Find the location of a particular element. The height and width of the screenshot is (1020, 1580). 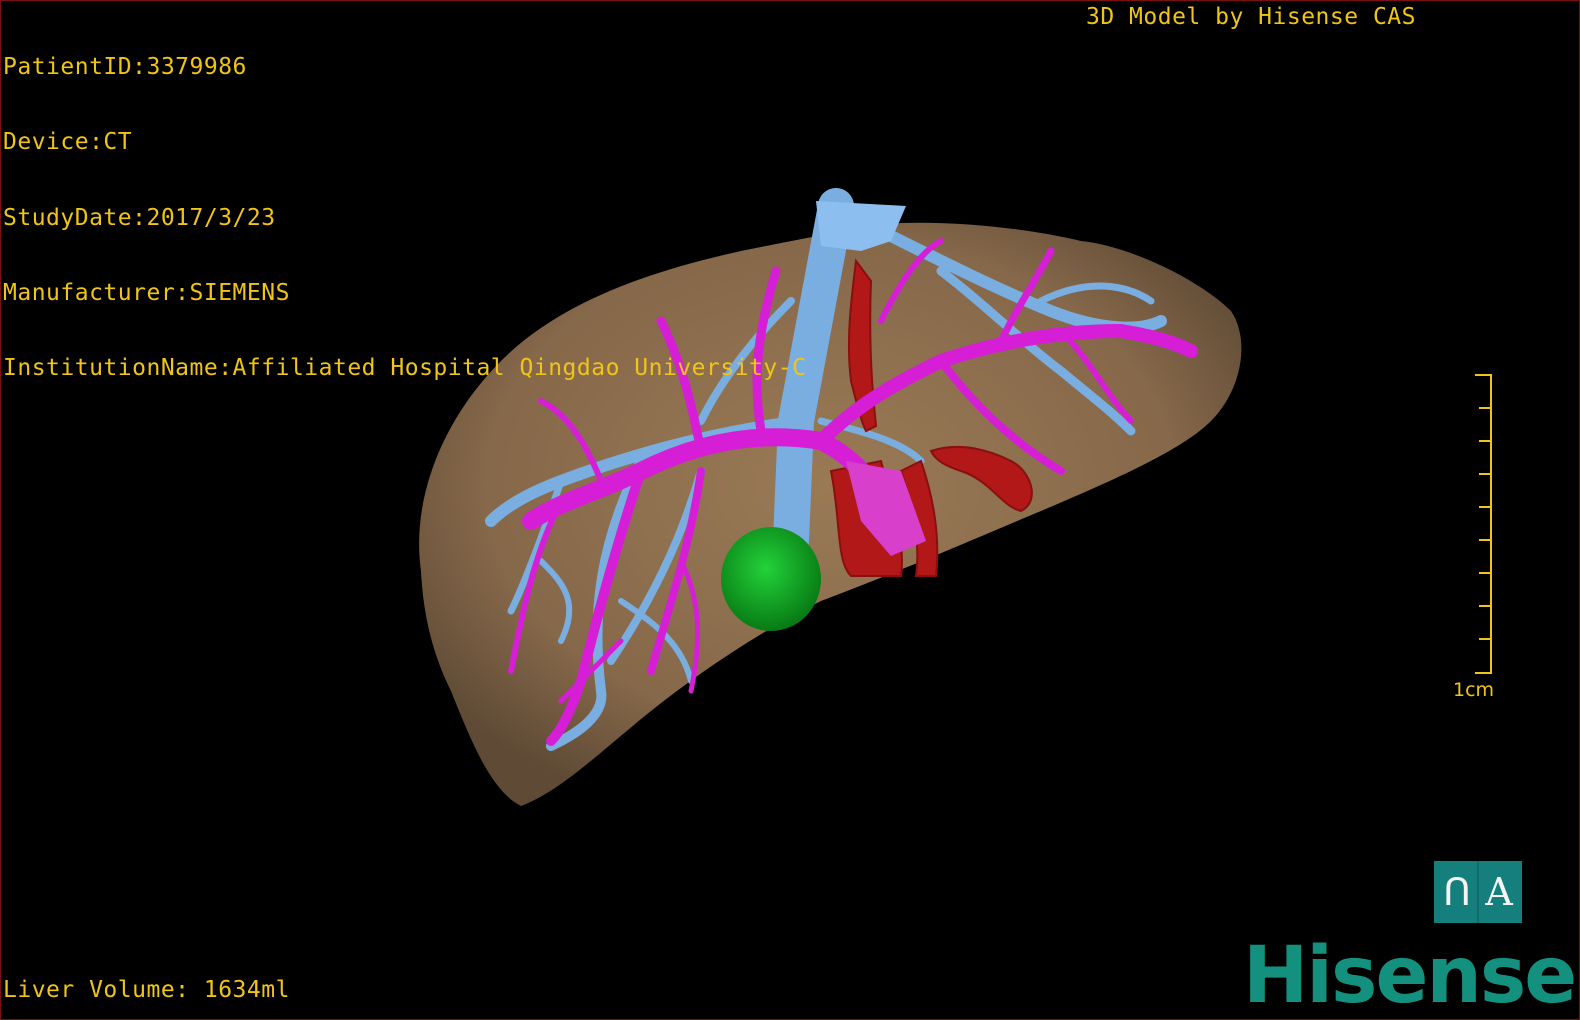

patient-id-label: PatientID:3379986 is located at coordinates (125, 67).